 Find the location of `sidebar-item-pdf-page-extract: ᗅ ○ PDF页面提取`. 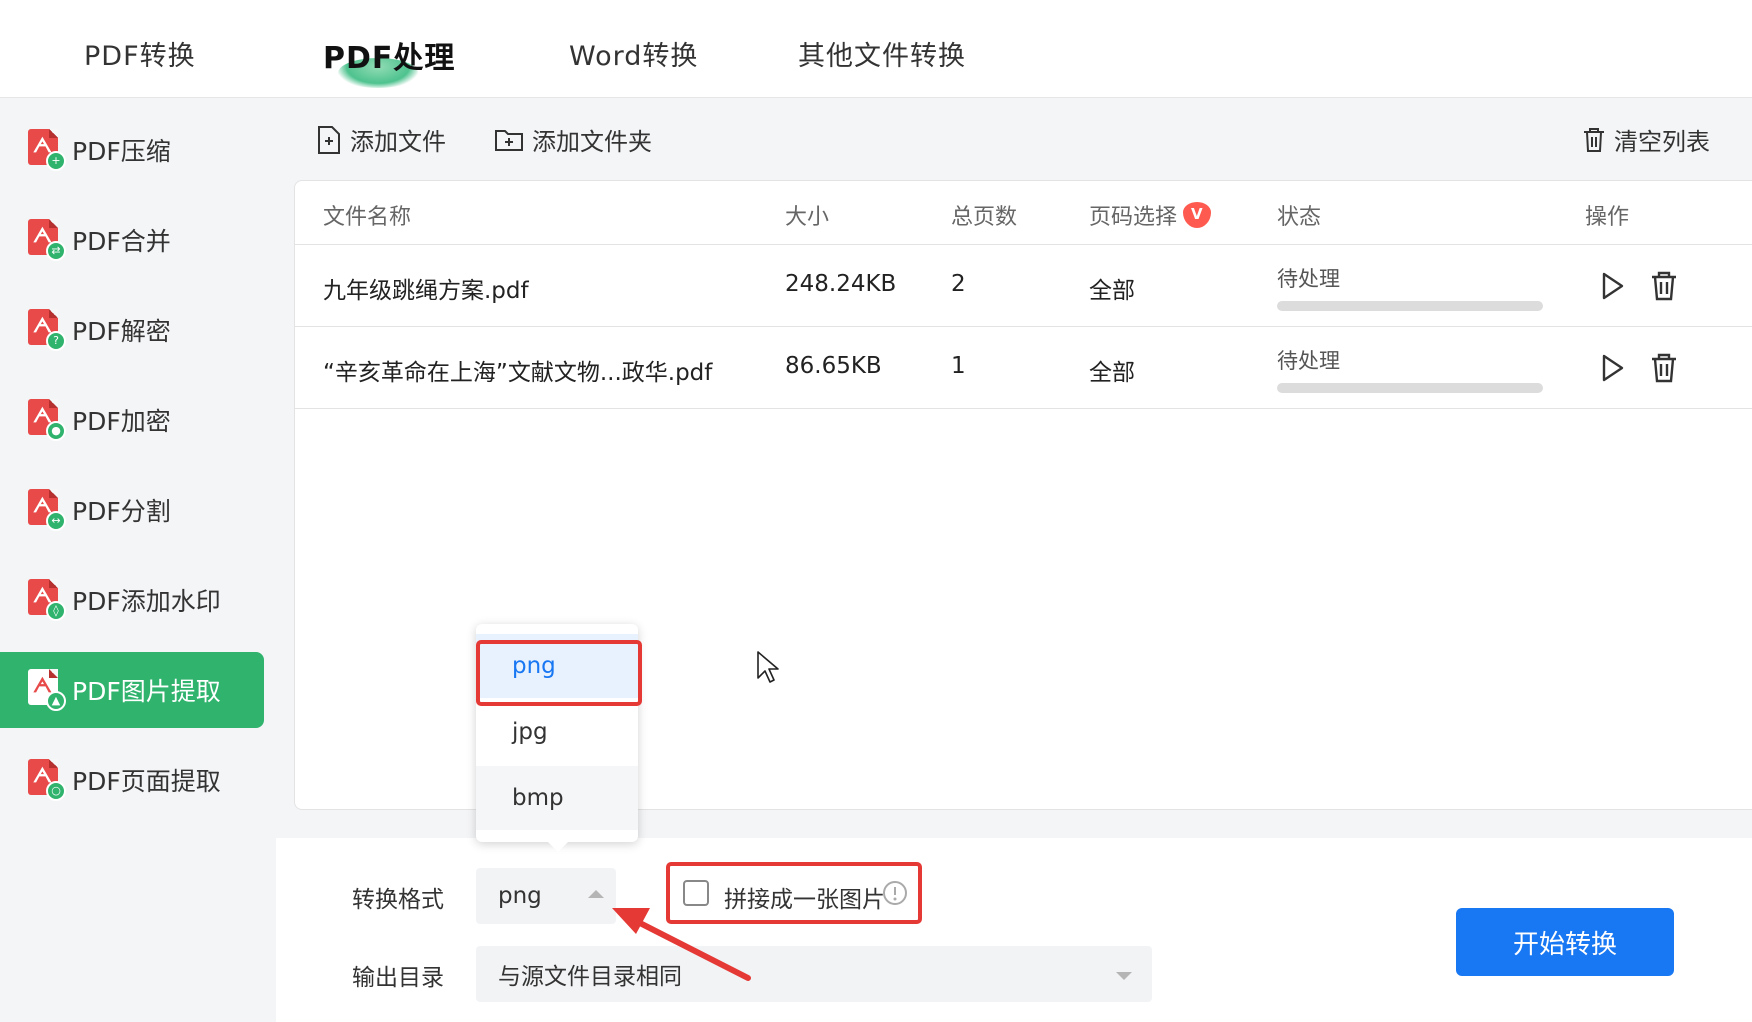

sidebar-item-pdf-page-extract: ᗅ ○ PDF页面提取 is located at coordinates (132, 780).